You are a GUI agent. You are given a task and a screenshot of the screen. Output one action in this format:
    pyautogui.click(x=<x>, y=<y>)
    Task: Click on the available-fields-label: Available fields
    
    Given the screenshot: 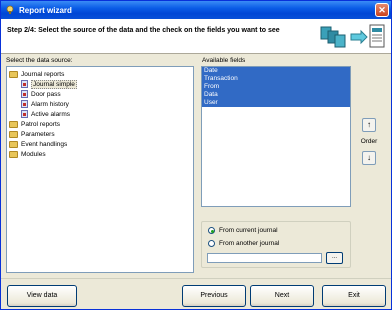 What is the action you would take?
    pyautogui.click(x=224, y=60)
    